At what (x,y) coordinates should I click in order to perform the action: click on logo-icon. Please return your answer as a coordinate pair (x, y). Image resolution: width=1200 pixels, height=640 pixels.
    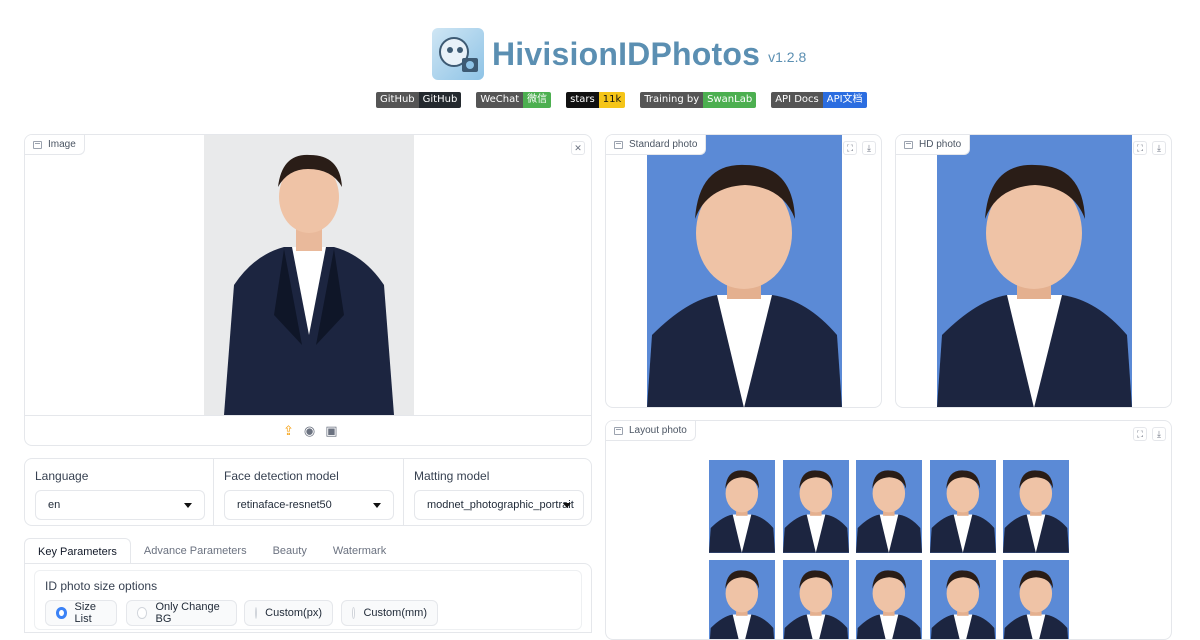
    Looking at the image, I should click on (458, 54).